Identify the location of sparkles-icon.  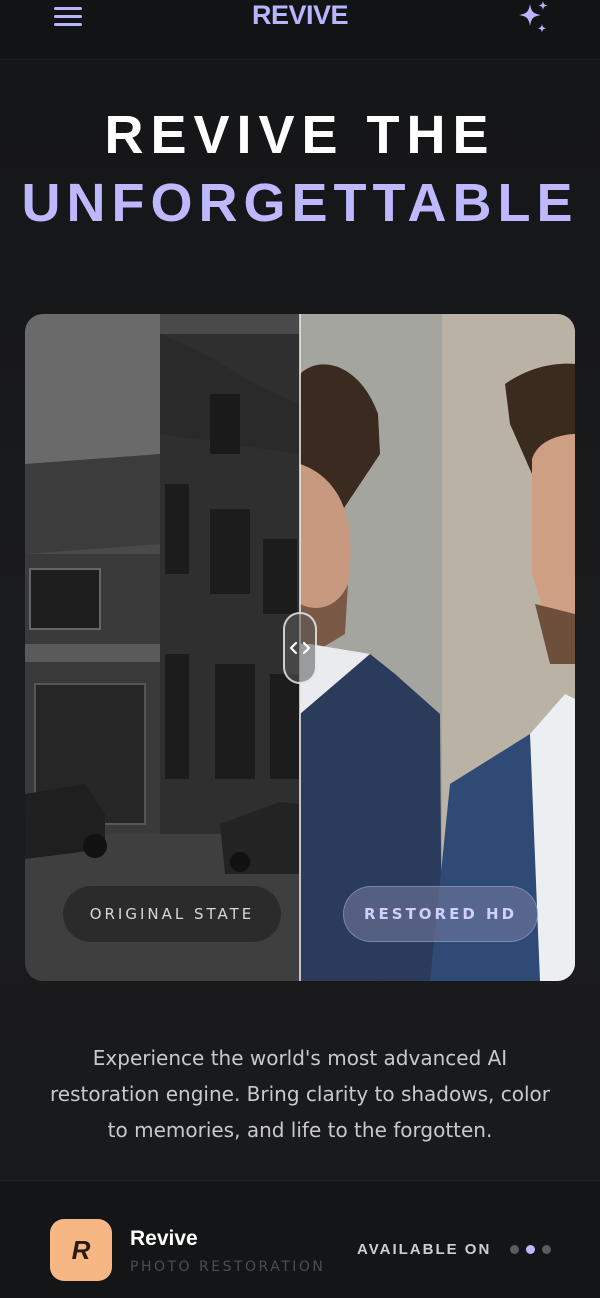
(533, 18).